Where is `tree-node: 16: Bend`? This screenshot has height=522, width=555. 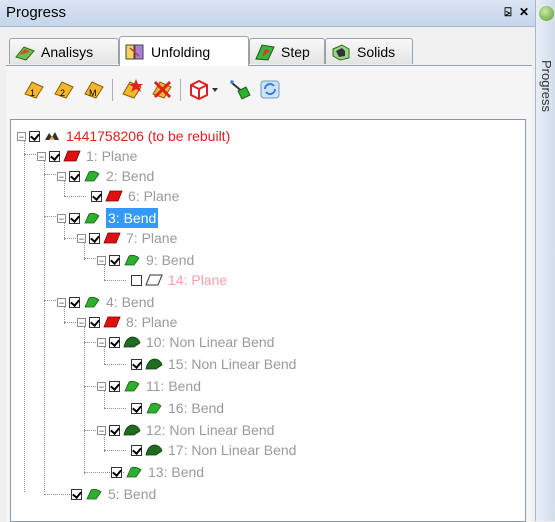 tree-node: 16: Bend is located at coordinates (177, 408).